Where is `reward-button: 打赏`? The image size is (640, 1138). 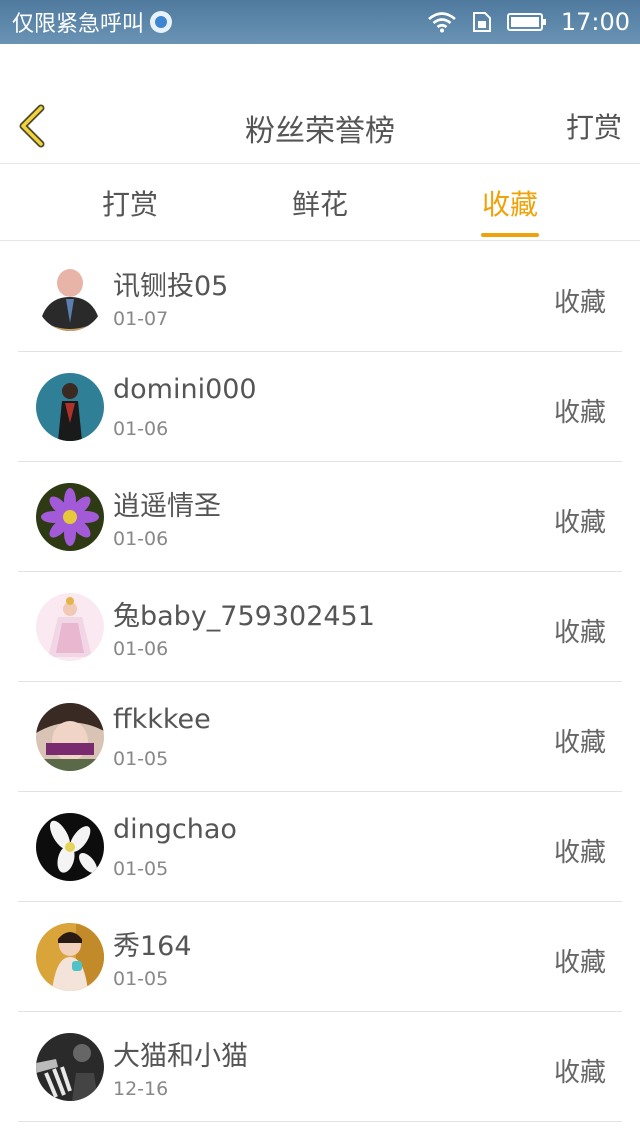
reward-button: 打赏 is located at coordinates (594, 126).